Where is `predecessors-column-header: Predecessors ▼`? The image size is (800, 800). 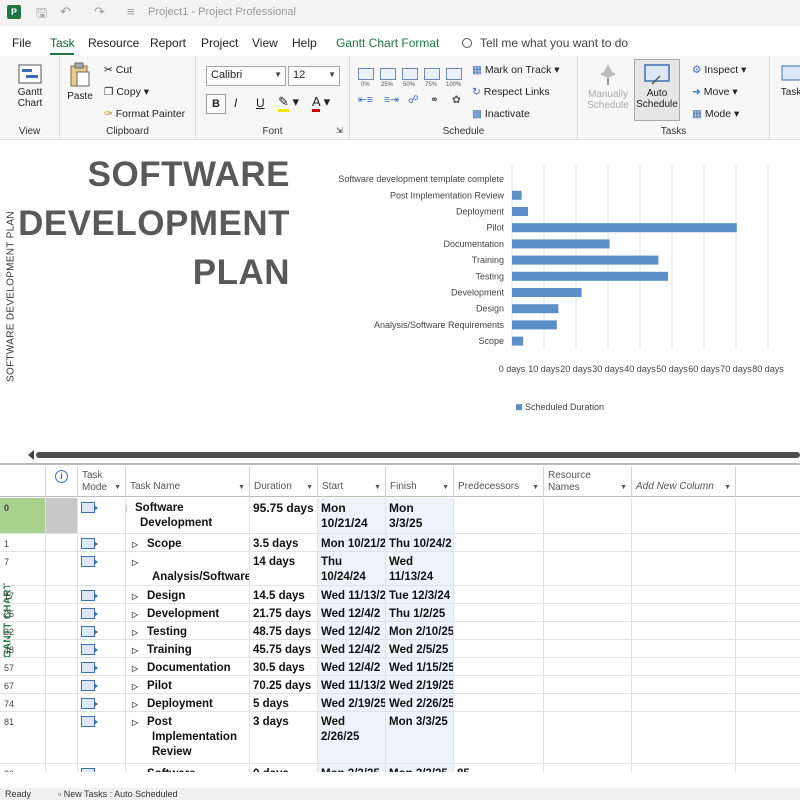
predecessors-column-header: Predecessors ▼ is located at coordinates (499, 482).